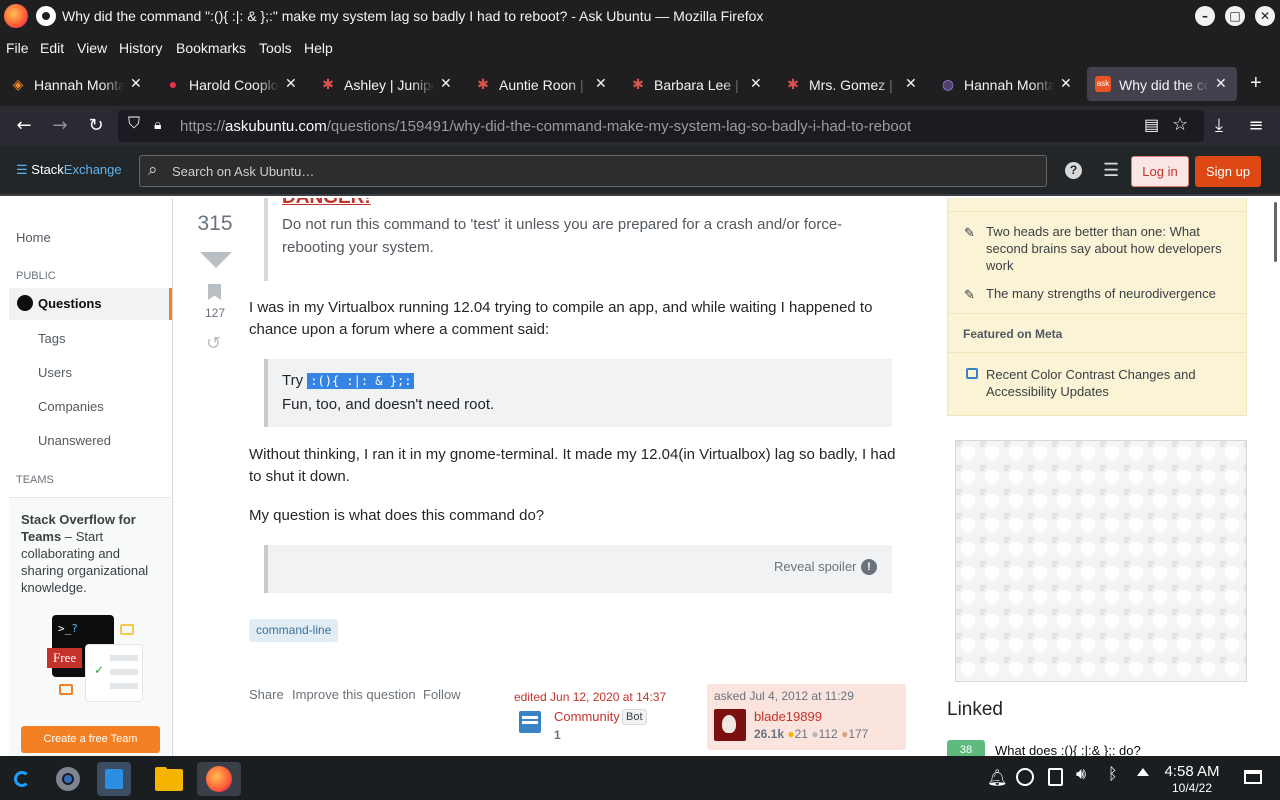 This screenshot has width=1280, height=800. Describe the element at coordinates (1162, 84) in the screenshot. I see `tab-askubuntu-active: ask Why did the command ✕` at that location.